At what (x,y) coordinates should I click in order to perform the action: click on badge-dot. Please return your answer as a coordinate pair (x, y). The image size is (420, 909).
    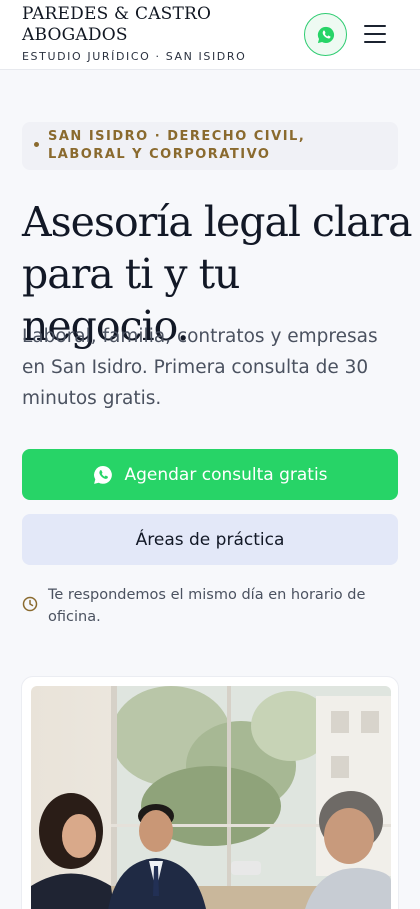
    Looking at the image, I should click on (36, 144).